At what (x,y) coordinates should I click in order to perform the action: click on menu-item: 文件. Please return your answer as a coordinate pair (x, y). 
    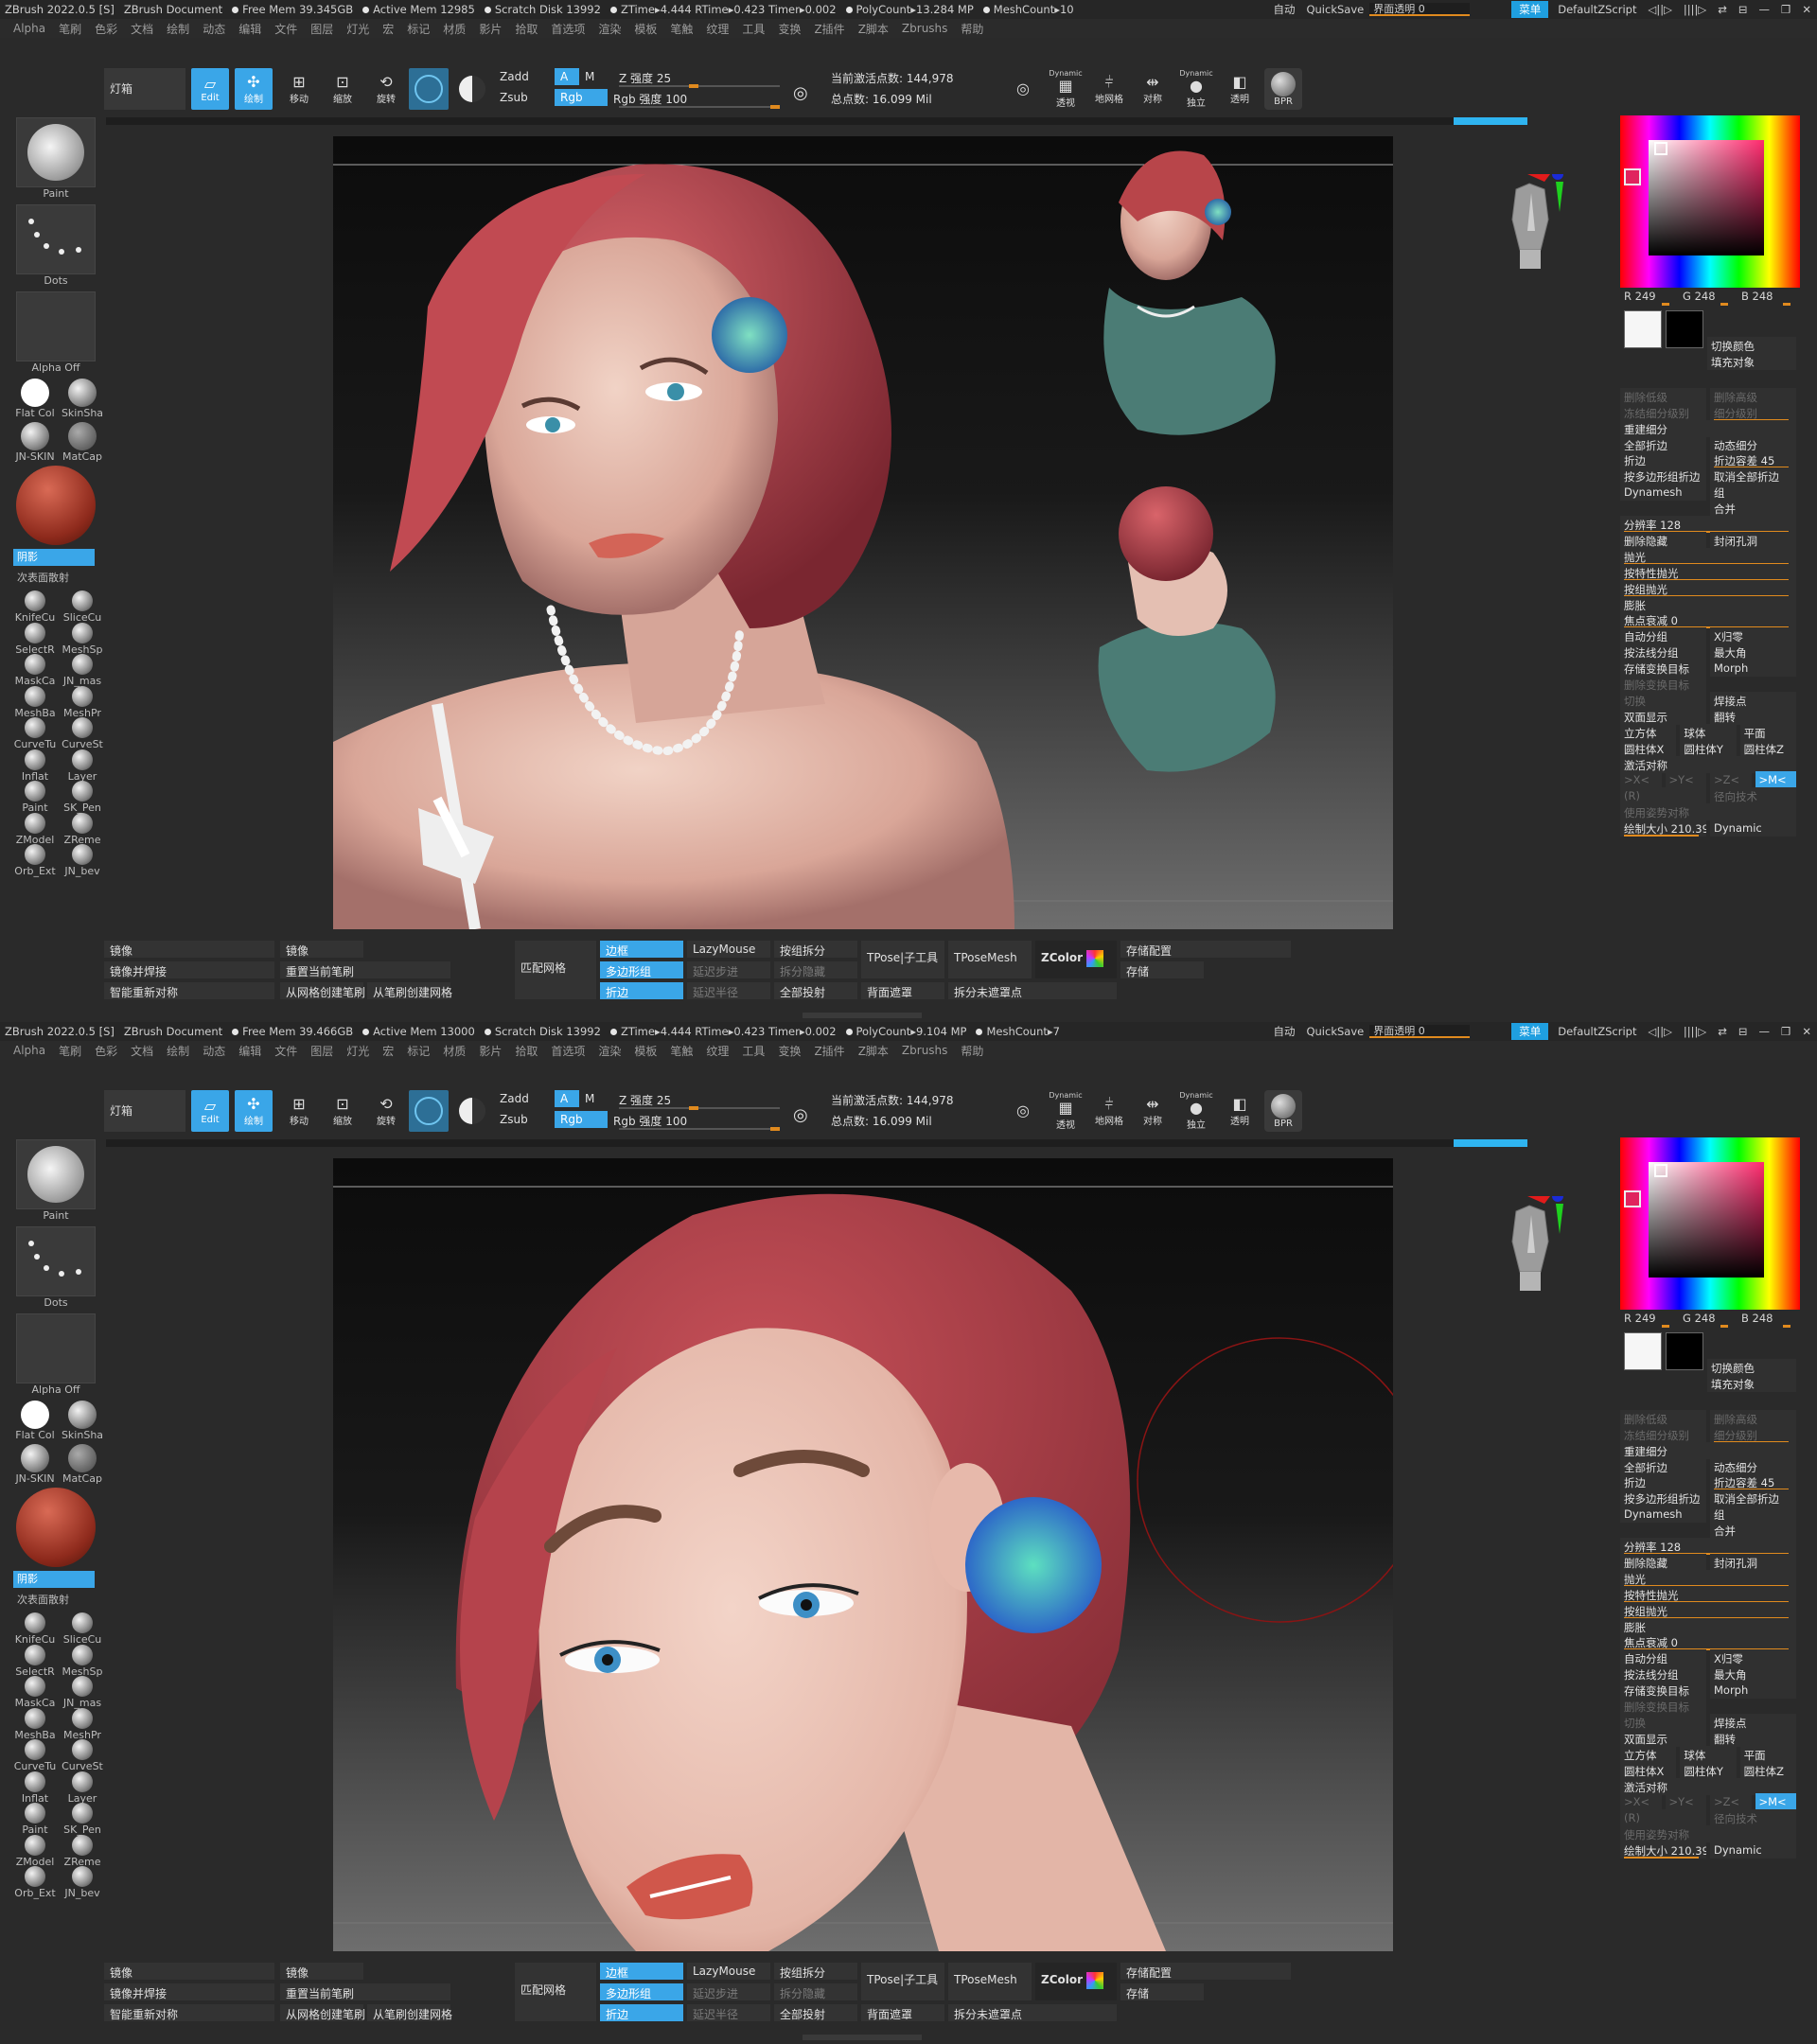
    Looking at the image, I should click on (285, 1051).